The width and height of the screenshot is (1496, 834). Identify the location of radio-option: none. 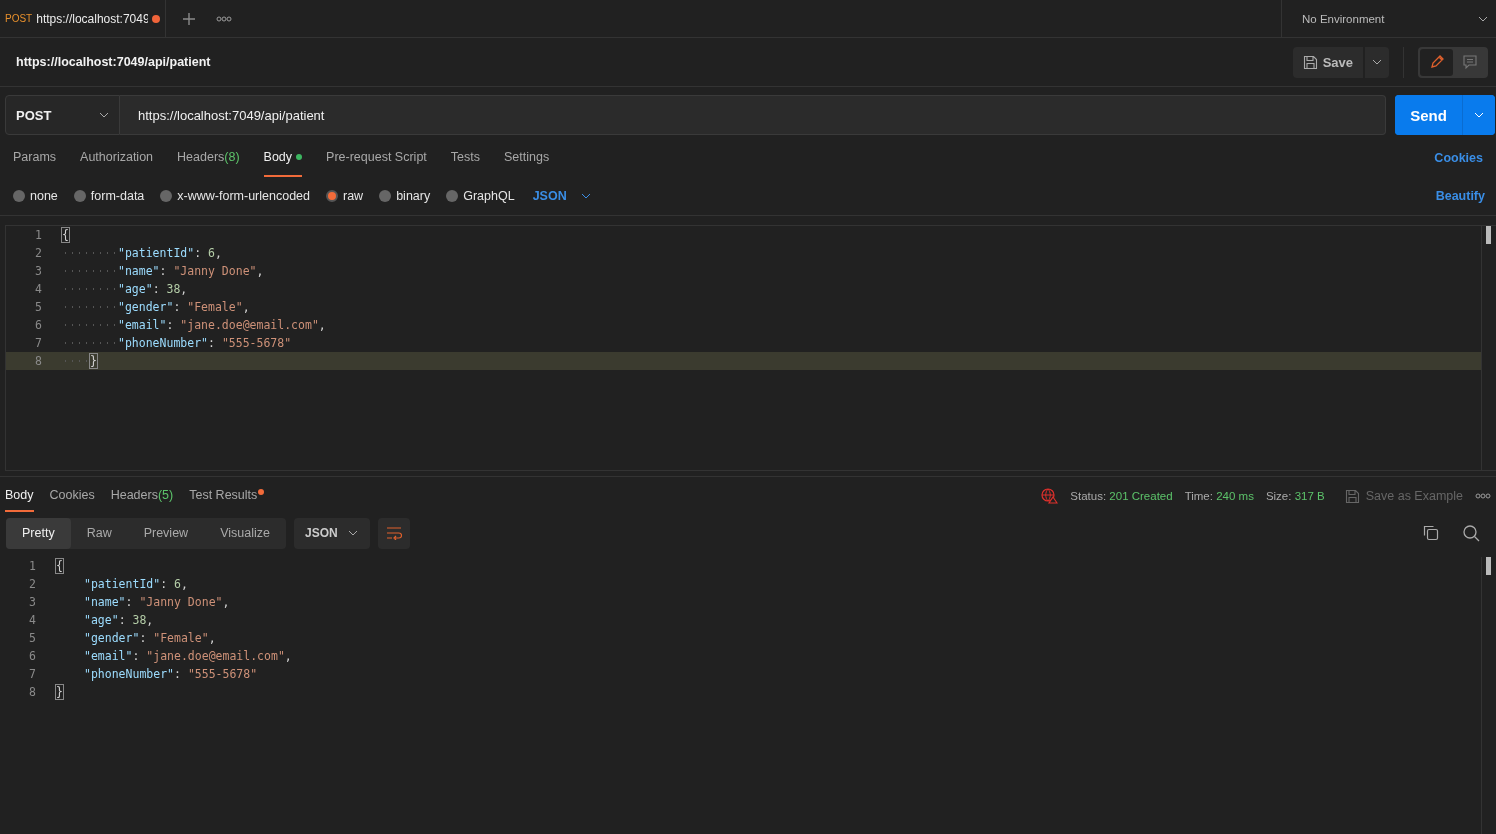
(35, 196).